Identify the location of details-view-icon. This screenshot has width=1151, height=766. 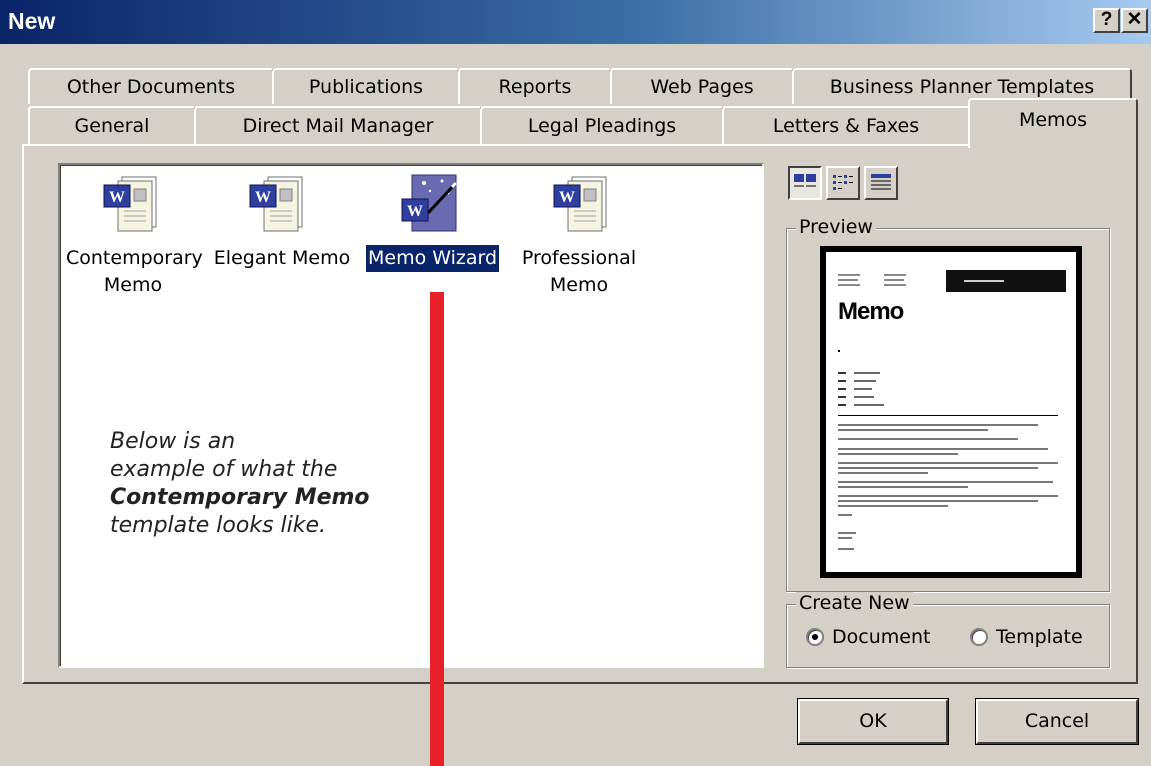
(881, 182).